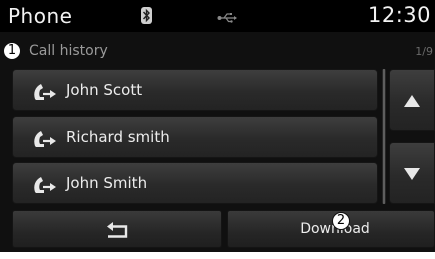 The image size is (435, 259). What do you see at coordinates (217, 48) in the screenshot?
I see `screen-header: 1 Call history 1/9` at bounding box center [217, 48].